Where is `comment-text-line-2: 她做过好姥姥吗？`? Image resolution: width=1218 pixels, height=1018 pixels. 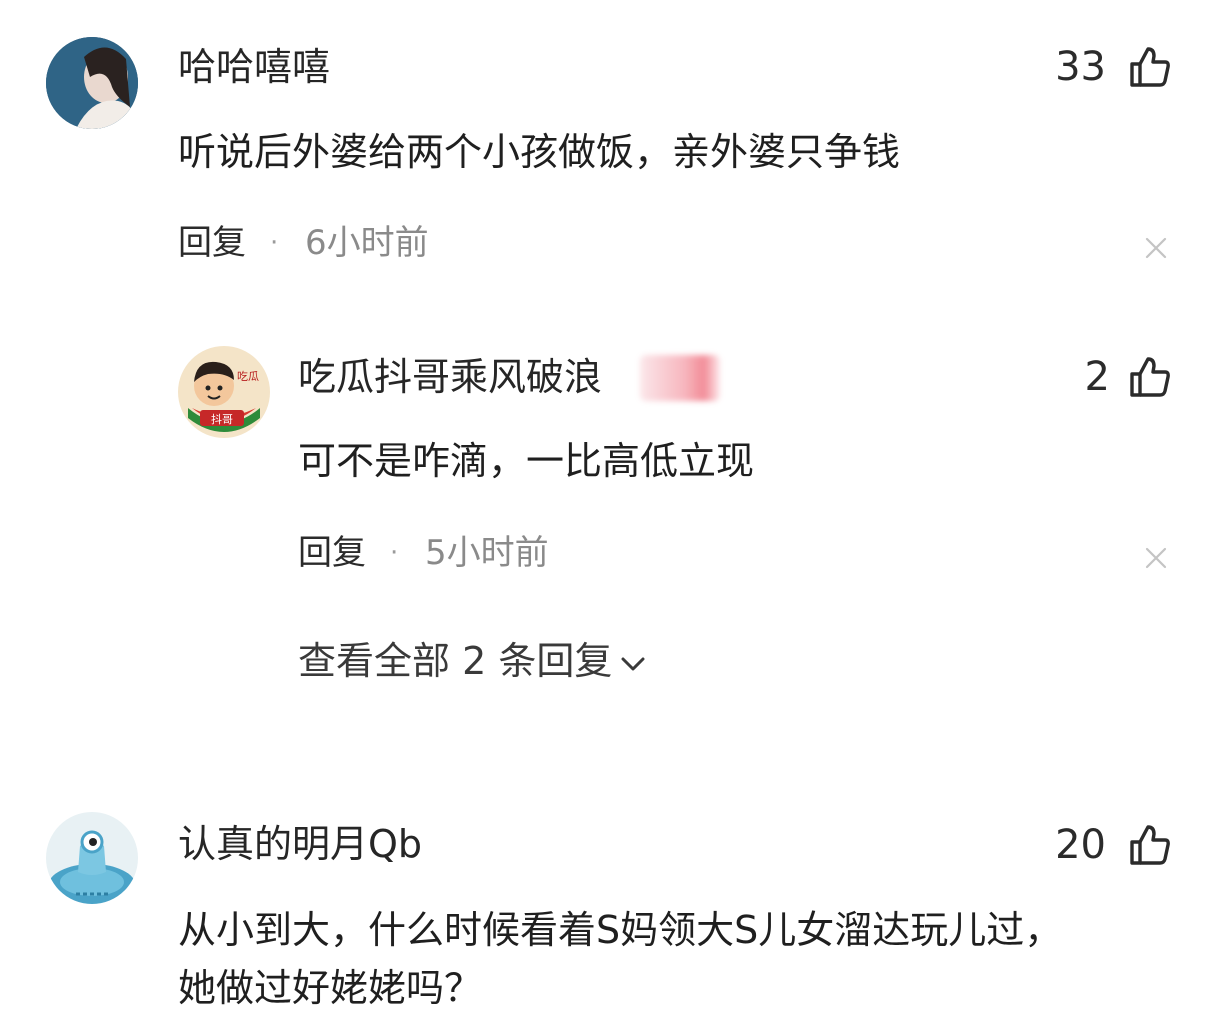
comment-text-line-2: 她做过好姥姥吗？ is located at coordinates (330, 988).